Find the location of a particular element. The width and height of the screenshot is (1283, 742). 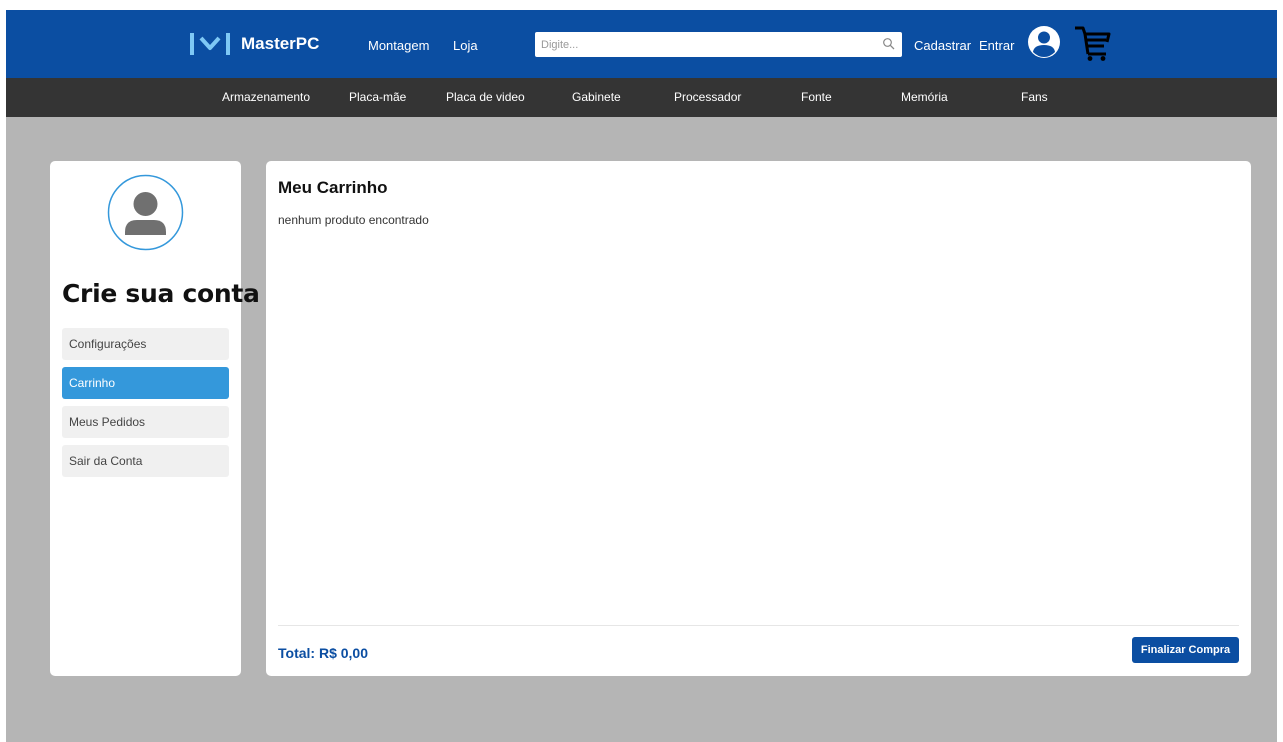

divider is located at coordinates (758, 625).